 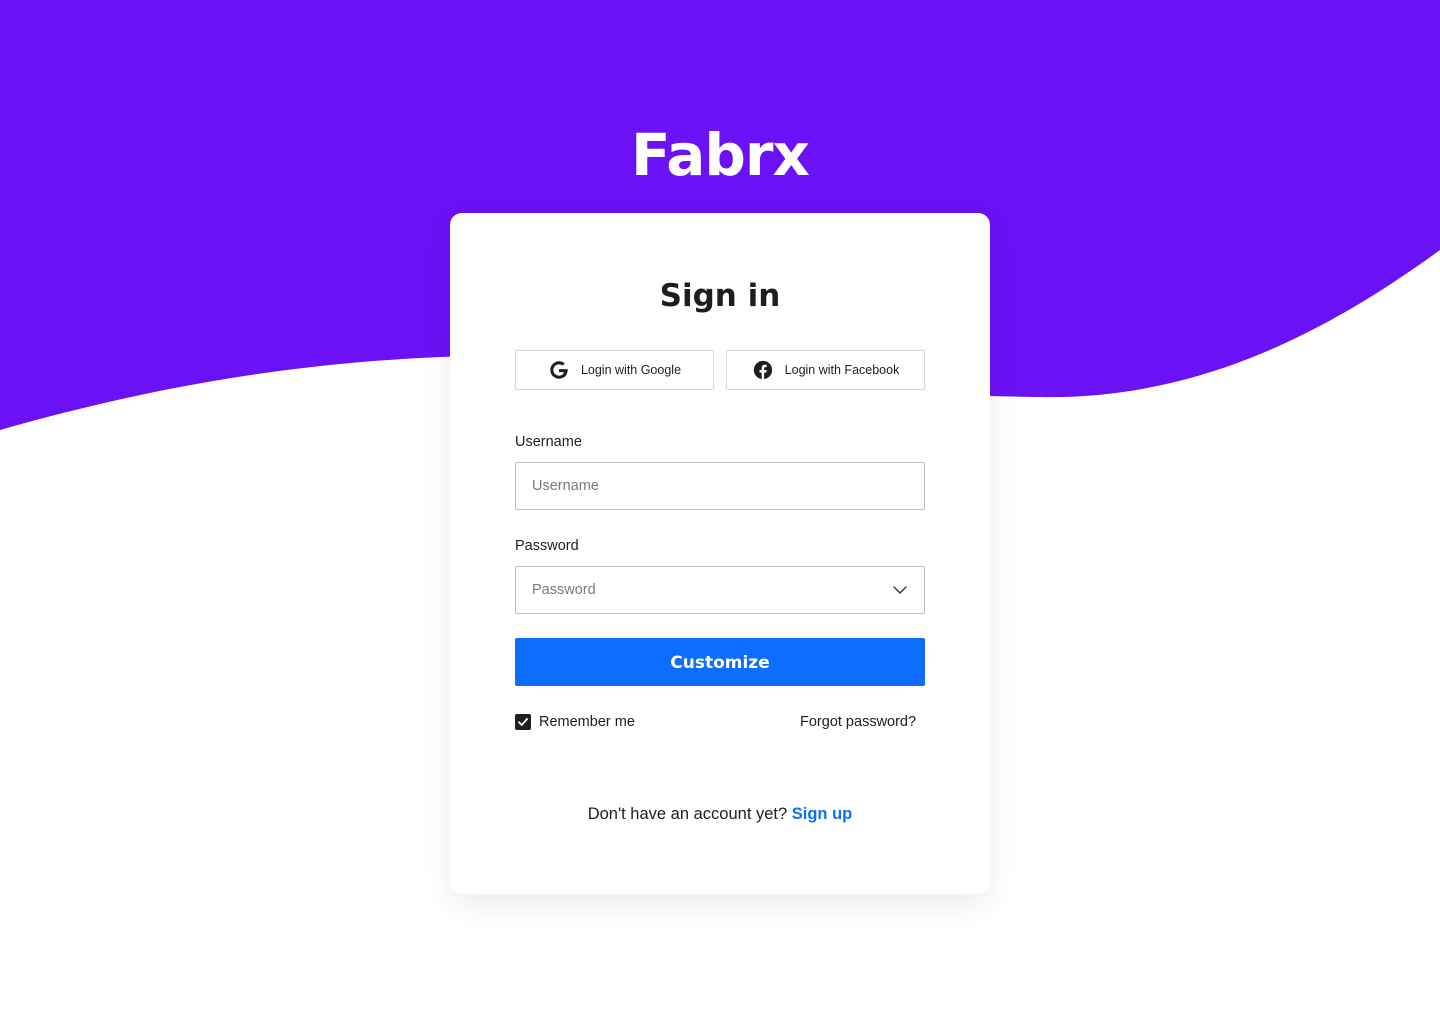 I want to click on google-icon, so click(x=559, y=370).